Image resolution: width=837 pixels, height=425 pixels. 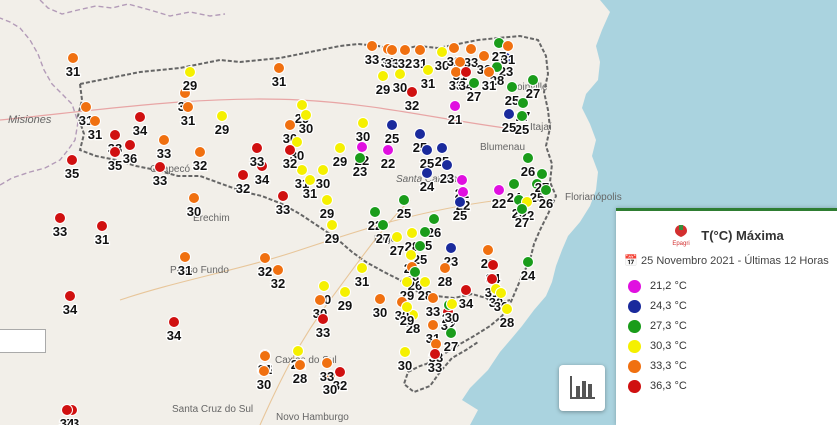 What do you see at coordinates (447, 173) in the screenshot?
I see `station-marker: 23` at bounding box center [447, 173].